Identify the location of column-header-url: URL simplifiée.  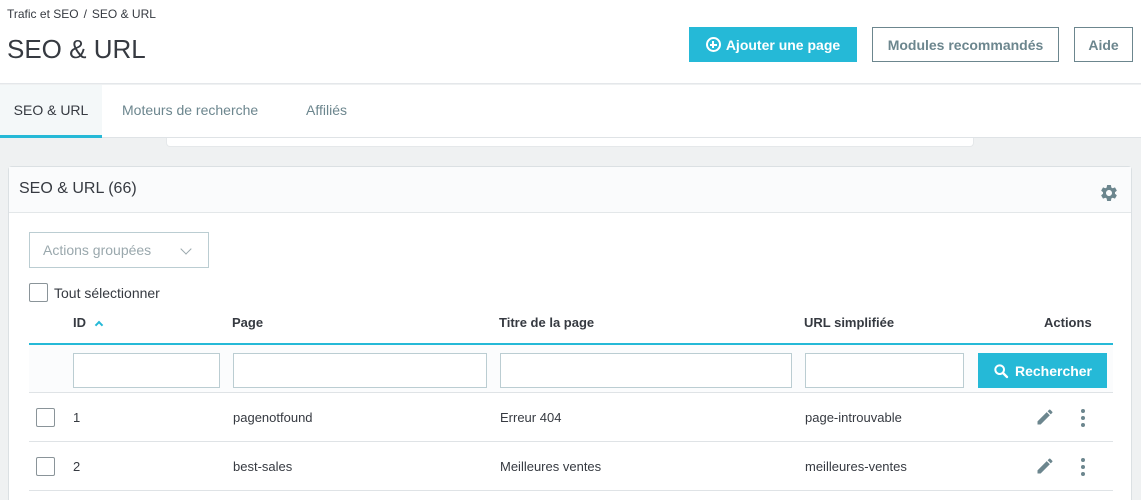
(849, 322).